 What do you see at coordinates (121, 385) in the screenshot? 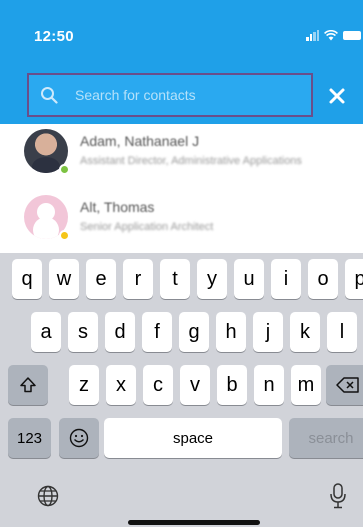
I see `key-x: x` at bounding box center [121, 385].